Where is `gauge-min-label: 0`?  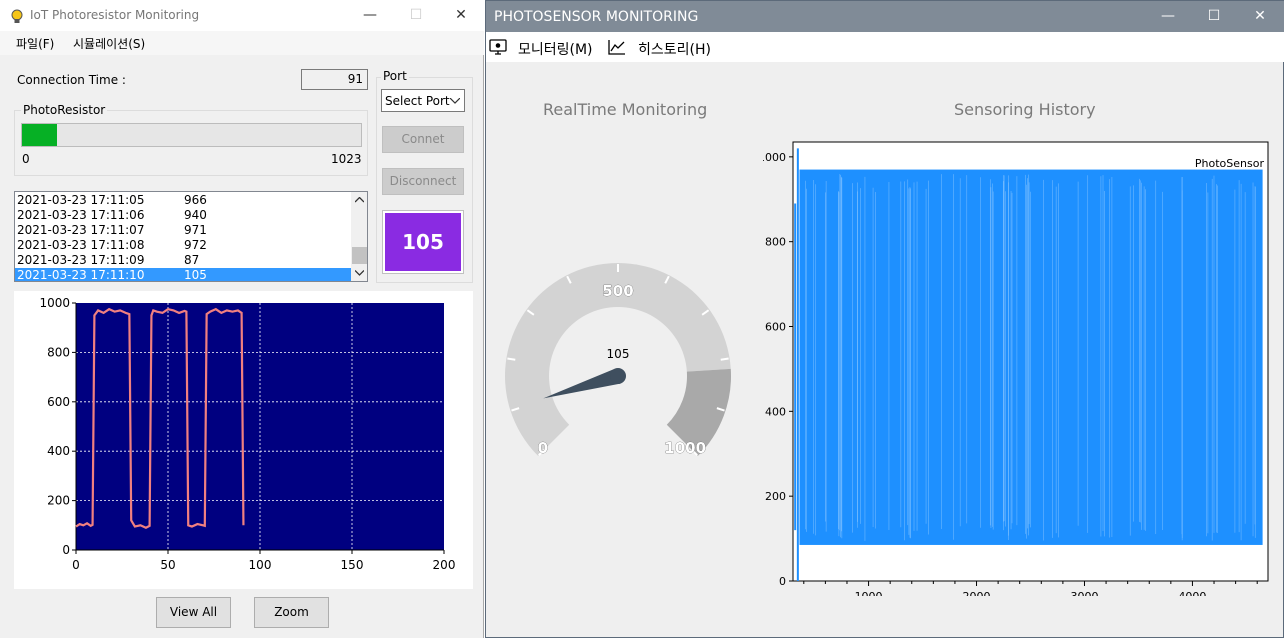
gauge-min-label: 0 is located at coordinates (543, 448).